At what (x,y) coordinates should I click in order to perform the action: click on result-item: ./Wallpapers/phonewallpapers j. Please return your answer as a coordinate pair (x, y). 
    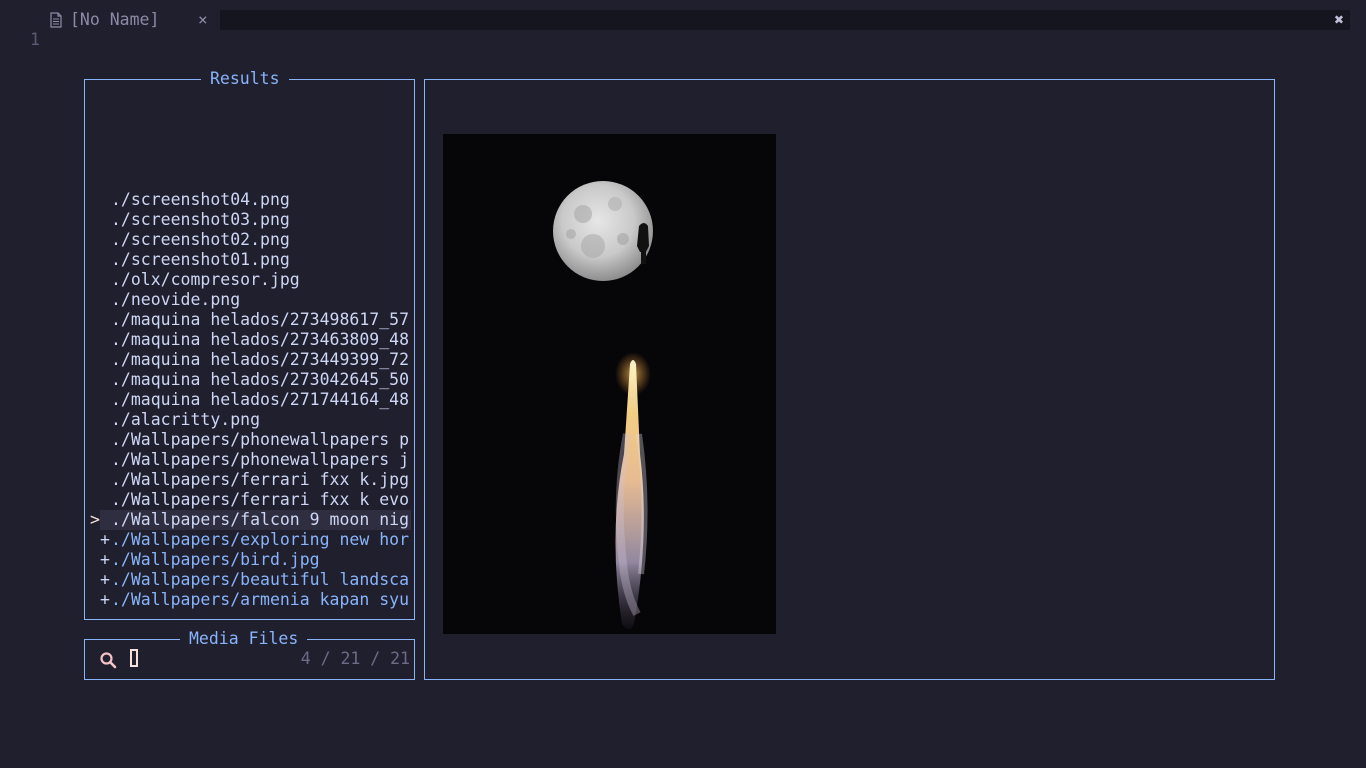
    Looking at the image, I should click on (249, 460).